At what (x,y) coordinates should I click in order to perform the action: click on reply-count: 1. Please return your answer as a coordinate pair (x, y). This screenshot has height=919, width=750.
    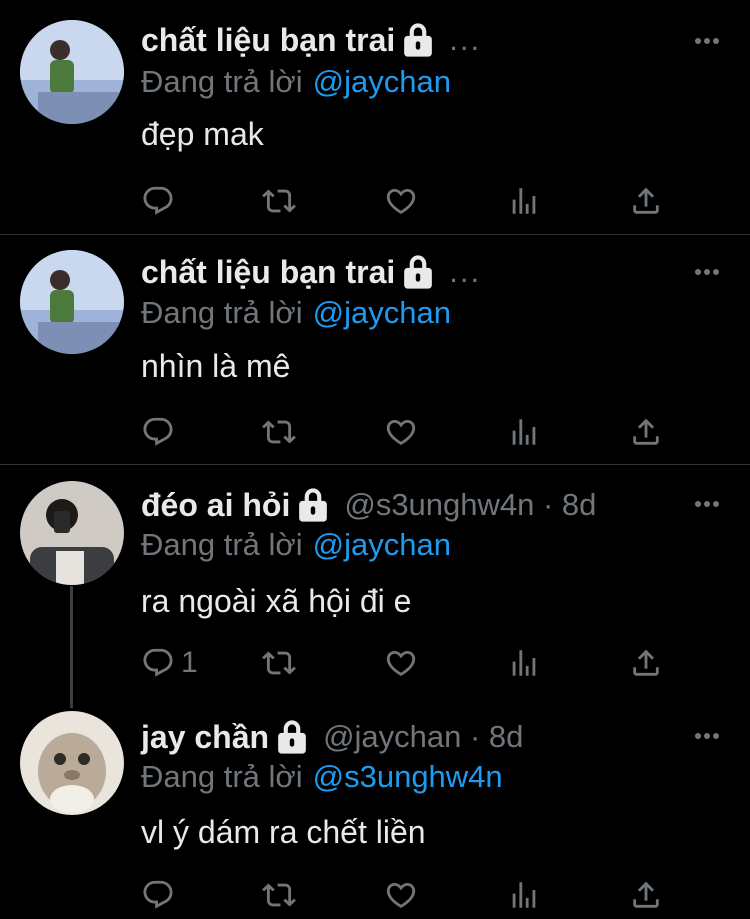
    Looking at the image, I should click on (189, 662).